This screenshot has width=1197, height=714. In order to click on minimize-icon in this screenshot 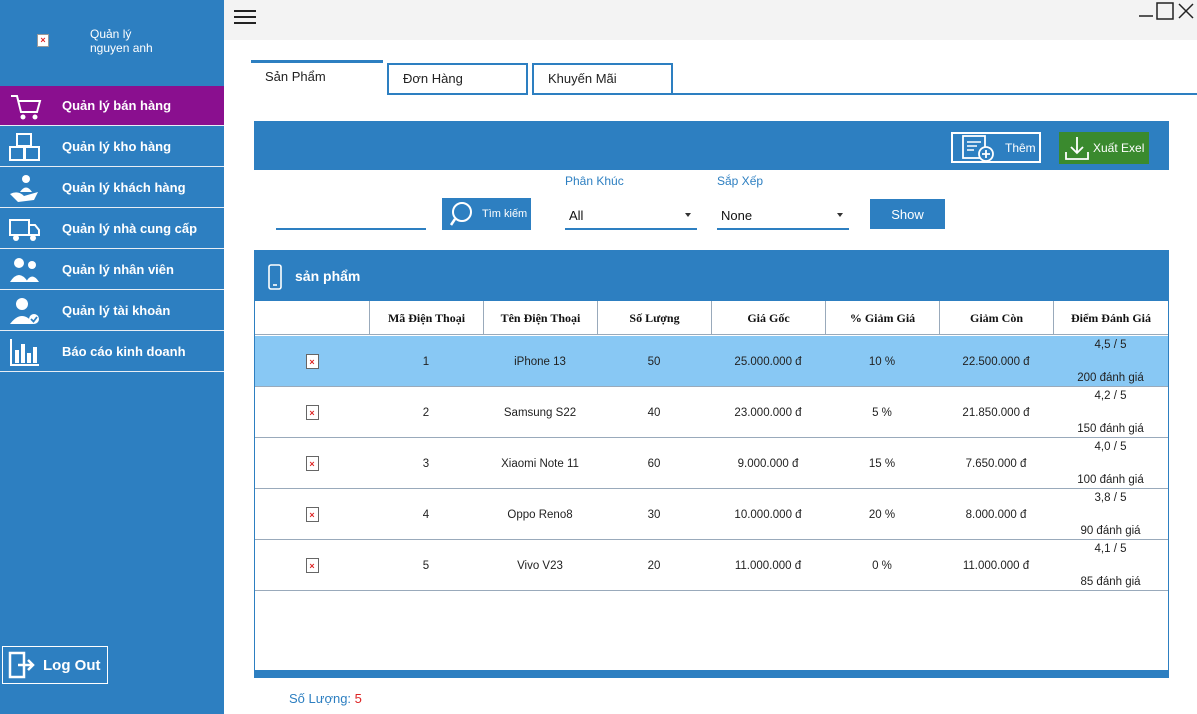, I will do `click(1146, 16)`.